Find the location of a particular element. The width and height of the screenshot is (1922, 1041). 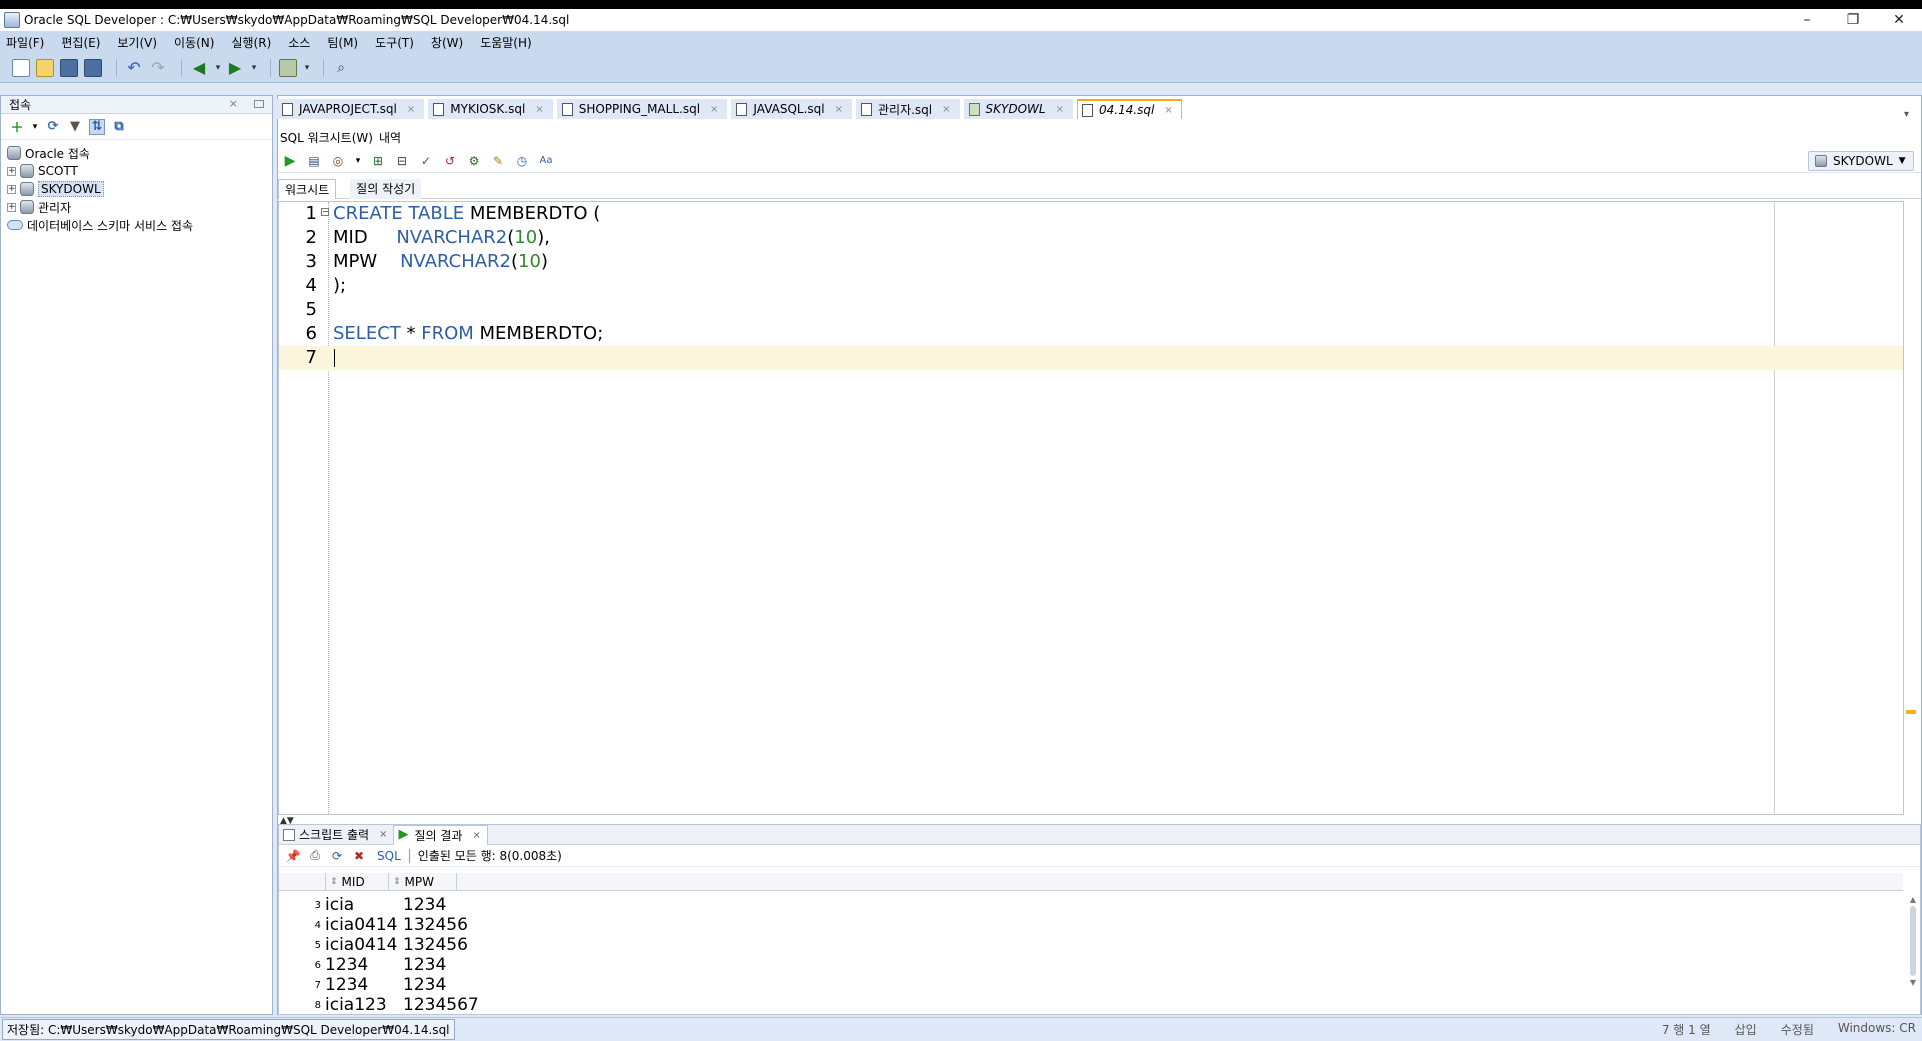

scroll-up-icon: ▲ is located at coordinates (1913, 899).